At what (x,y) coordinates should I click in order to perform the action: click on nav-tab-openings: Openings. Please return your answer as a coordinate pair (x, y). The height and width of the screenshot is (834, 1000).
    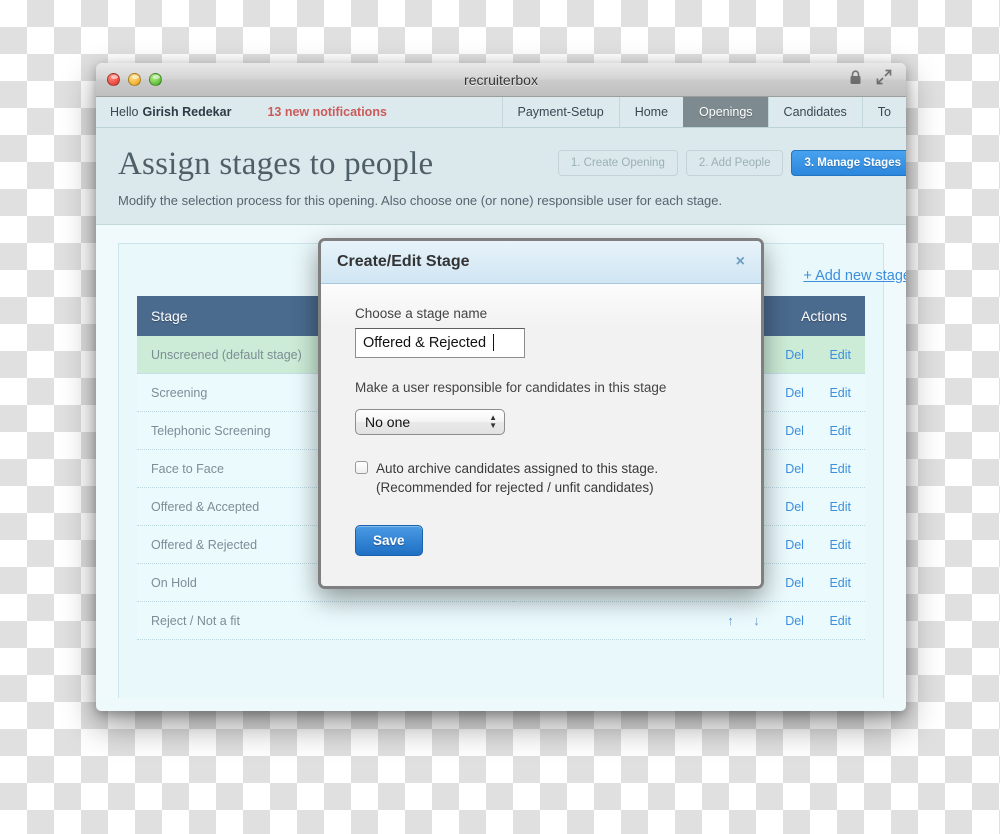
    Looking at the image, I should click on (725, 112).